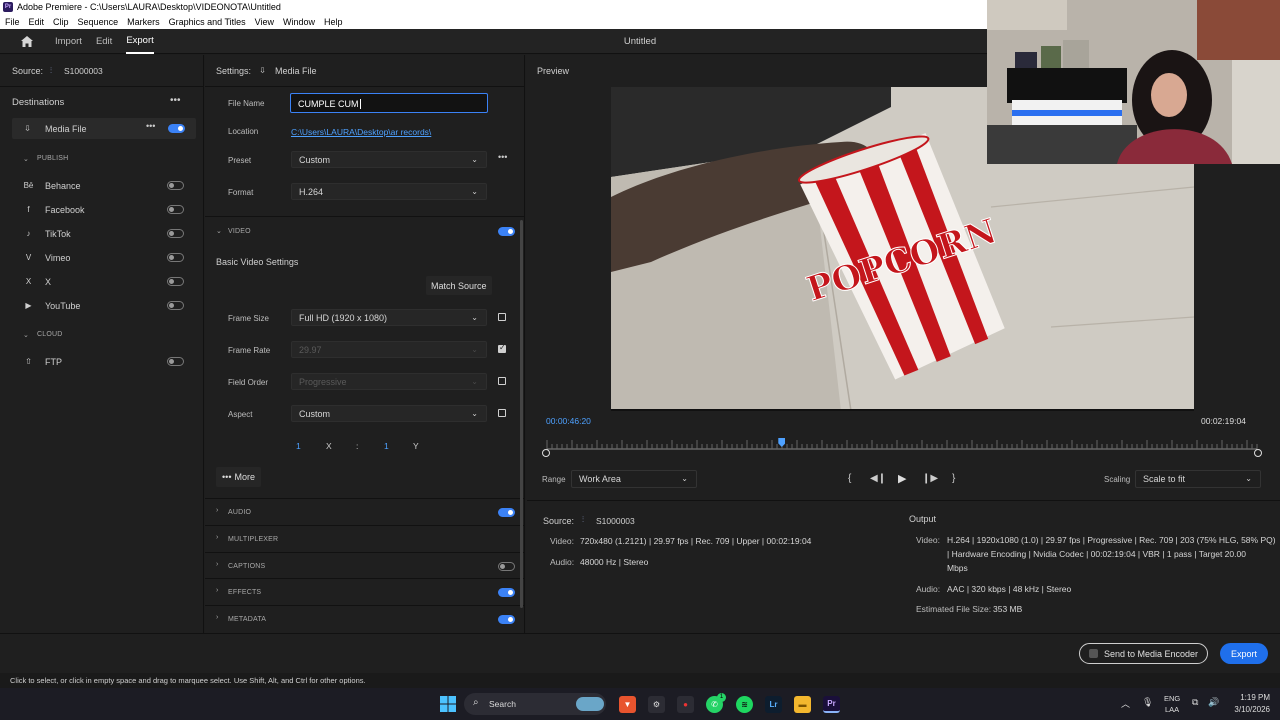 The height and width of the screenshot is (720, 1280). What do you see at coordinates (238, 477) in the screenshot?
I see `more-button: ••• More` at bounding box center [238, 477].